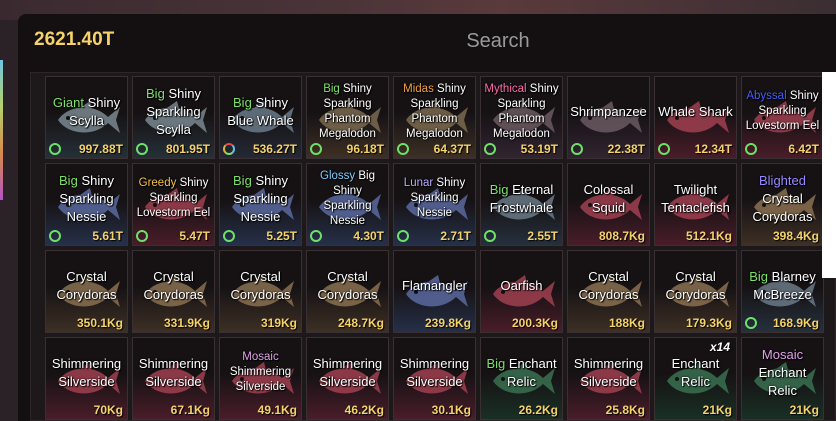  I want to click on fish-title: Greedy Shiny Sparkling Lovestorm Eel, so click(173, 198).